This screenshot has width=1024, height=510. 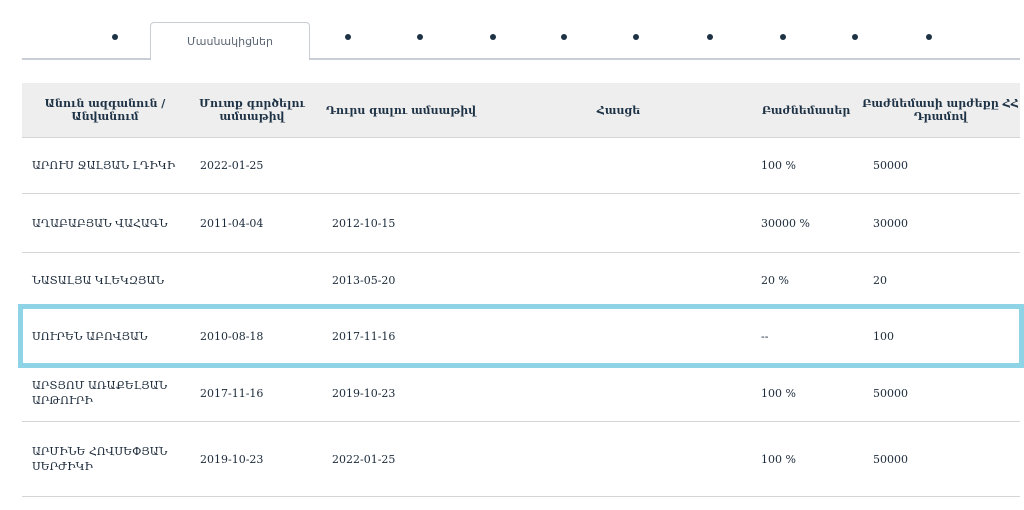 What do you see at coordinates (90, 336) in the screenshot?
I see `cell-name: ՍՈՒՐԵՆ ԱԲՈՎՅԱՆ` at bounding box center [90, 336].